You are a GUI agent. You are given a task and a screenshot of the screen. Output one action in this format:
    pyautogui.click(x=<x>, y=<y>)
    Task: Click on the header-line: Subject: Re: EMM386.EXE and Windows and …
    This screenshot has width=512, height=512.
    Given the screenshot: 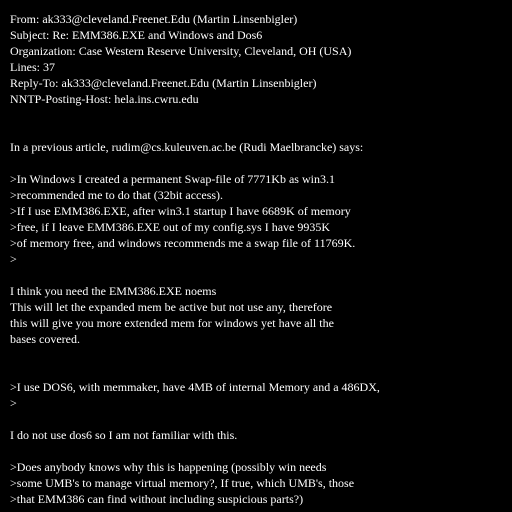 What is the action you would take?
    pyautogui.click(x=136, y=35)
    